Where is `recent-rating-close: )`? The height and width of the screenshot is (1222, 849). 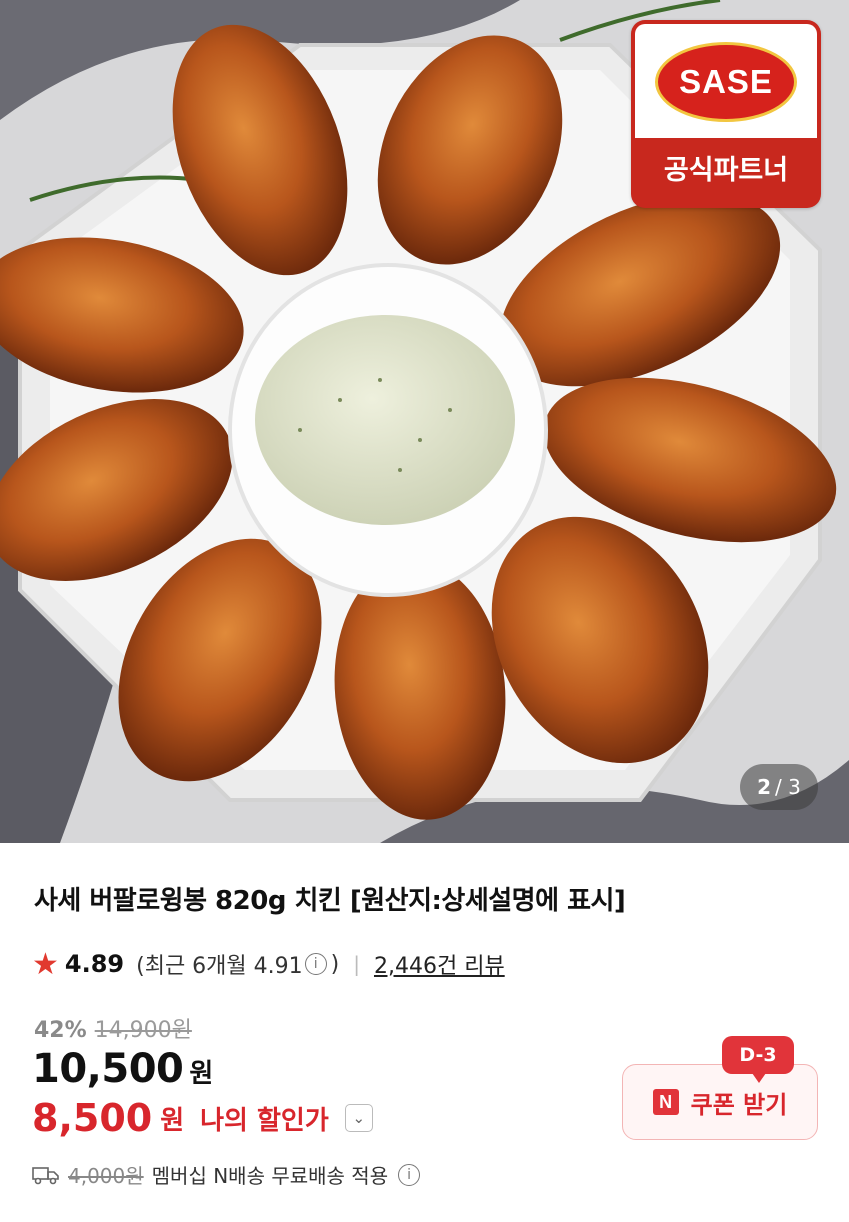
recent-rating-close: ) is located at coordinates (335, 964).